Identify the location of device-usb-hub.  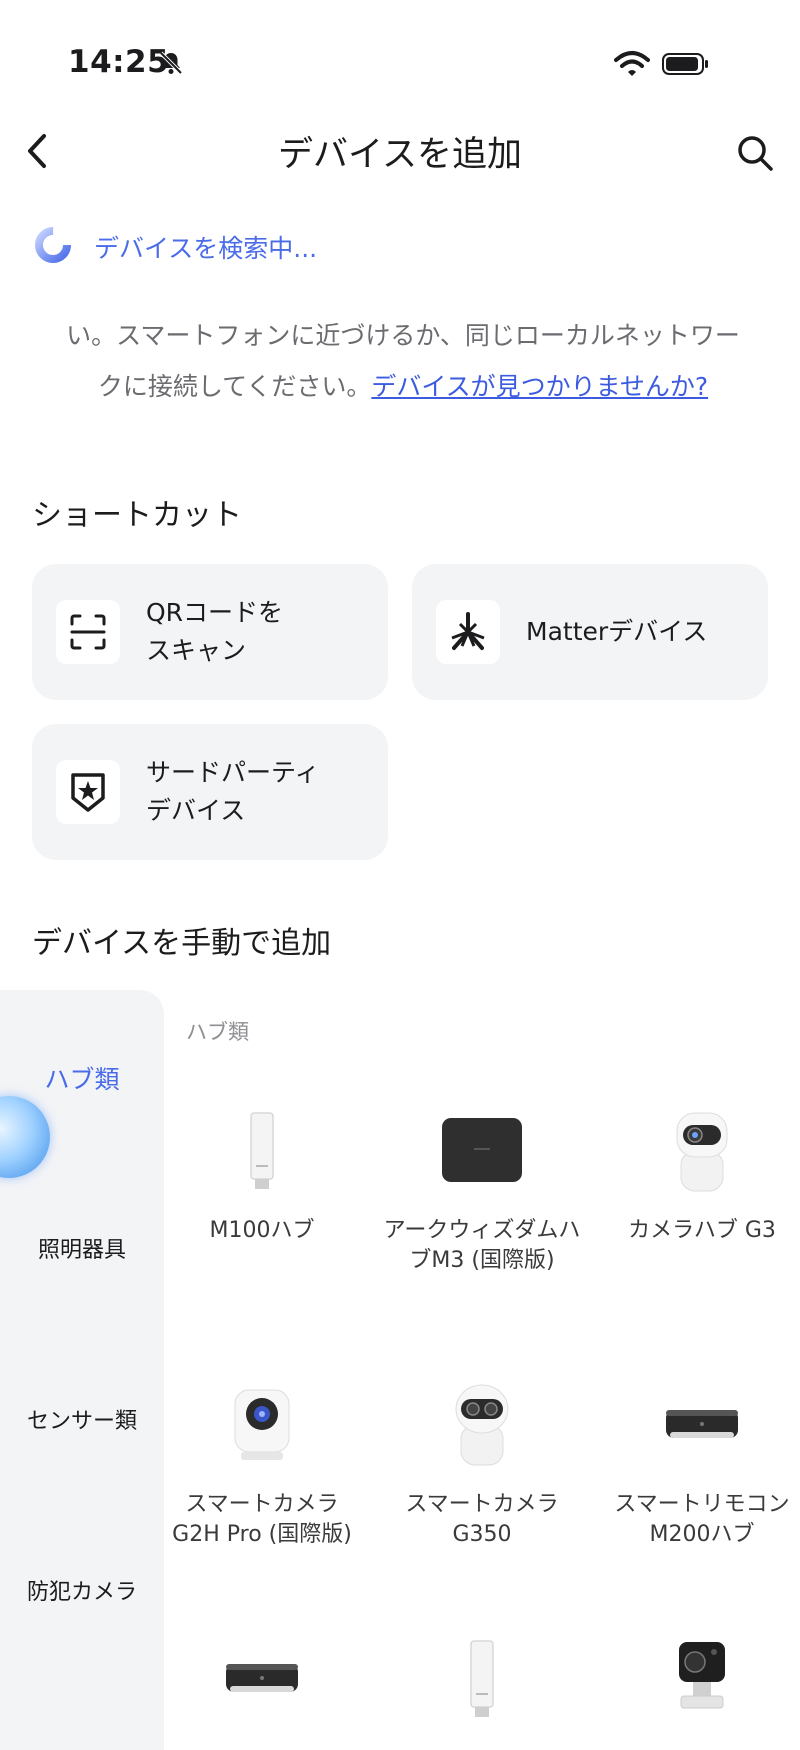
(482, 1688).